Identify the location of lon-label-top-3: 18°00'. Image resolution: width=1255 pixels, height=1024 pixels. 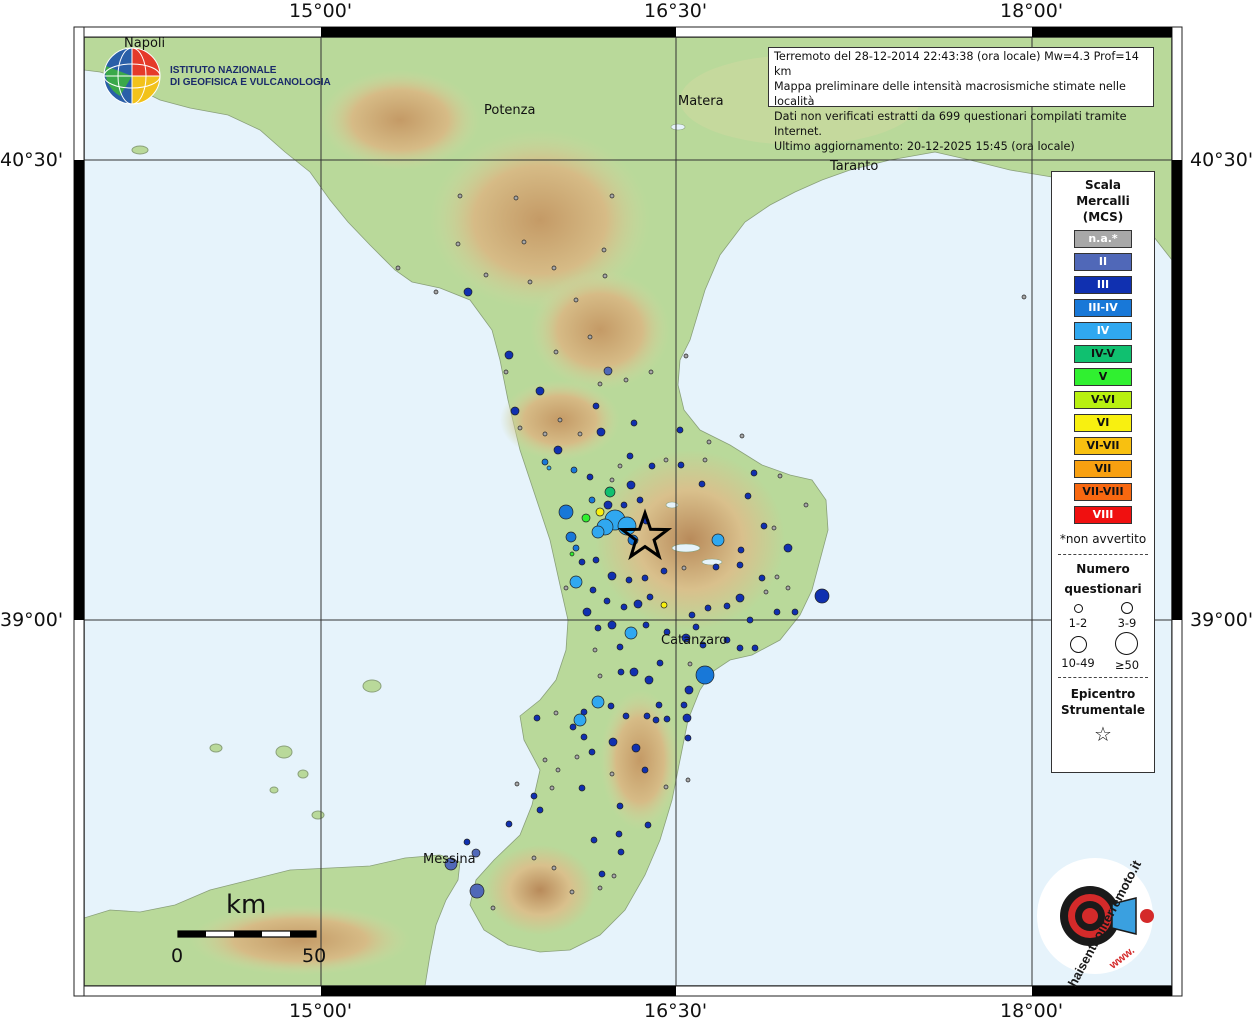
(1032, 11).